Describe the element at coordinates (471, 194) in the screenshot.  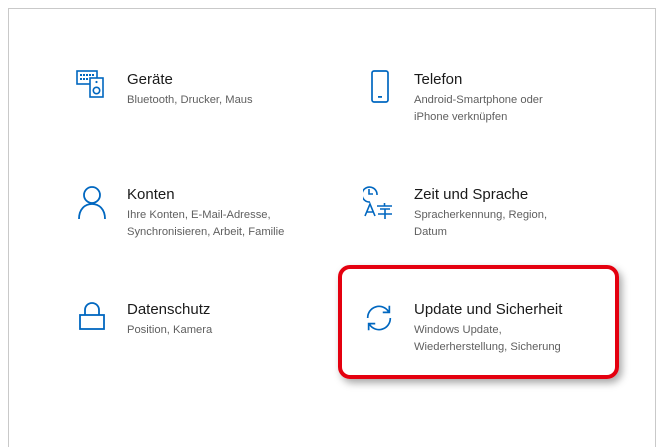
I see `tile-title: Zeit und Sprache` at that location.